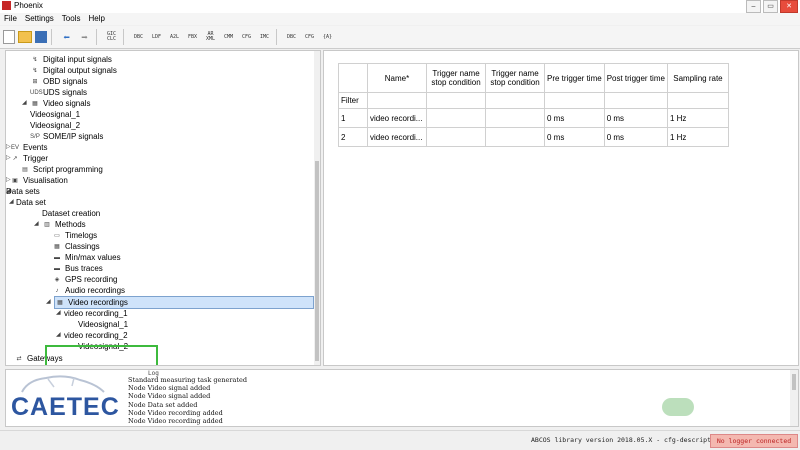 This screenshot has height=450, width=800. I want to click on tree-item-label: Videosignal_1, so click(103, 324).